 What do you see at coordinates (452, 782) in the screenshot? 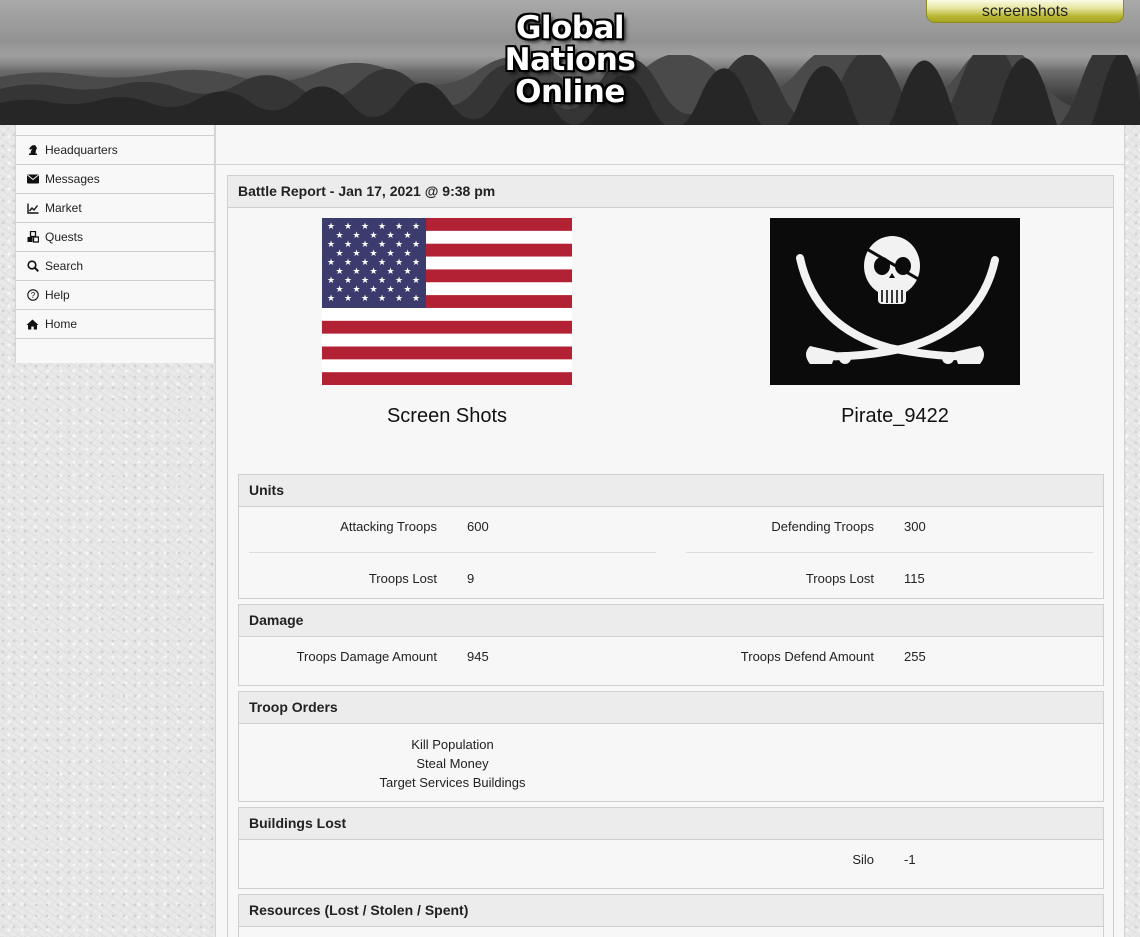
I see `order-item: Target Services Buildings` at bounding box center [452, 782].